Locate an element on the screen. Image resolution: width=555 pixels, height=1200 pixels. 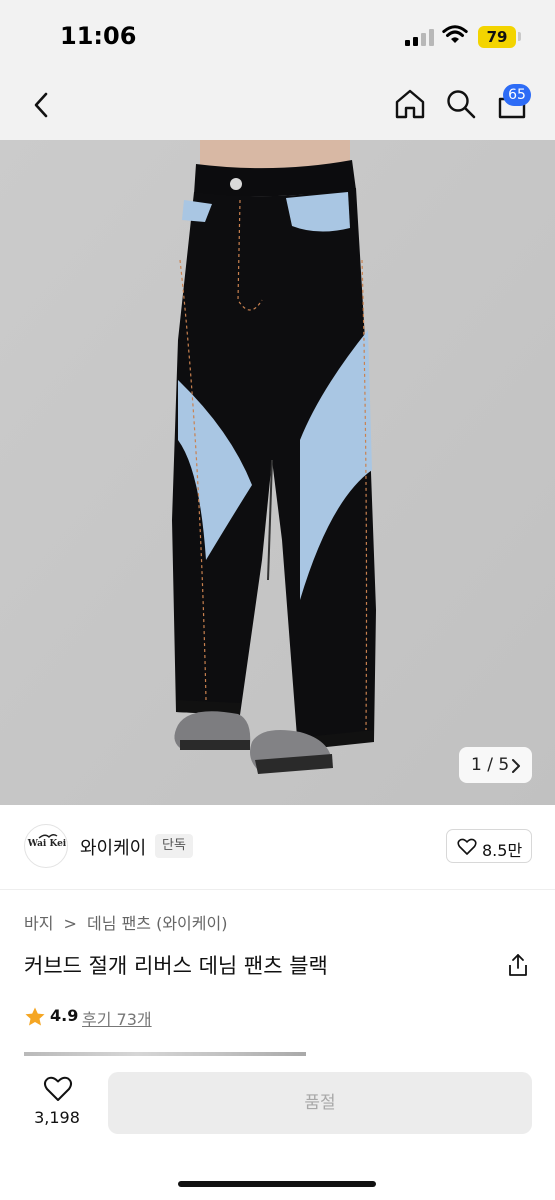
search-icon is located at coordinates (461, 104).